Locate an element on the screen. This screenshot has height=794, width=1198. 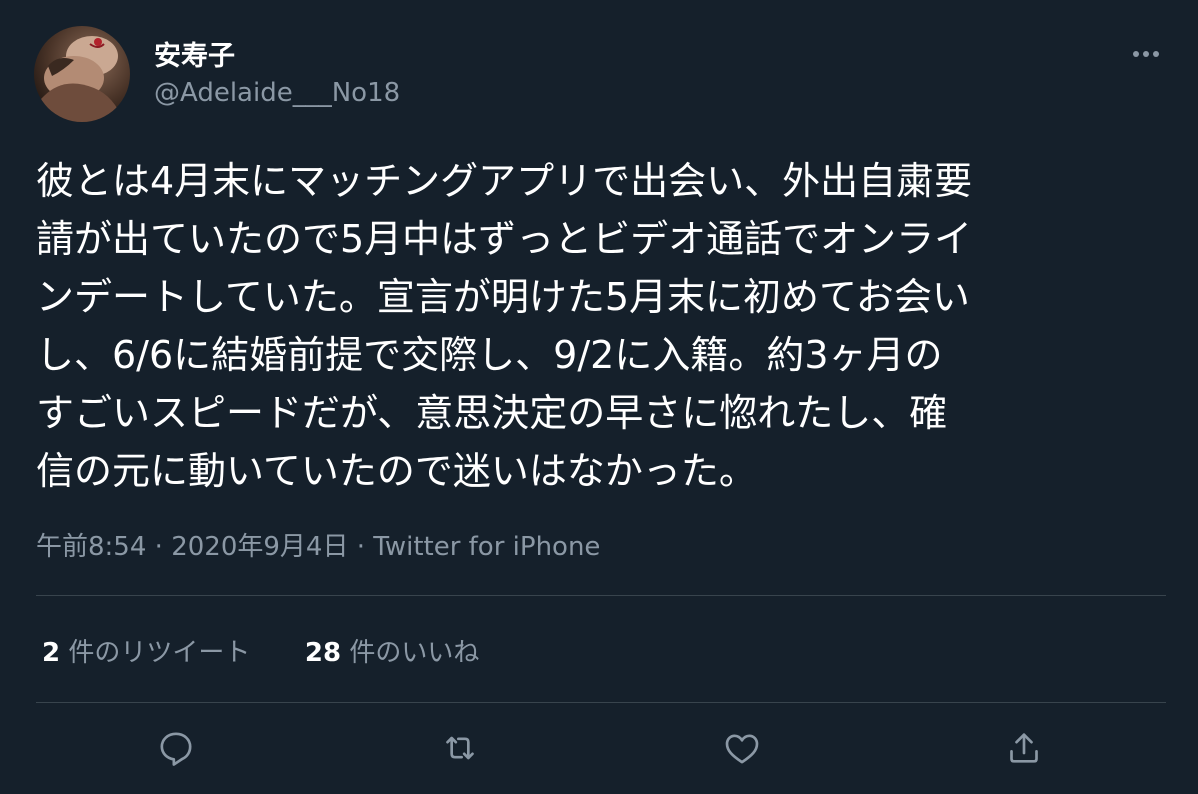
retweet-button is located at coordinates (460, 748).